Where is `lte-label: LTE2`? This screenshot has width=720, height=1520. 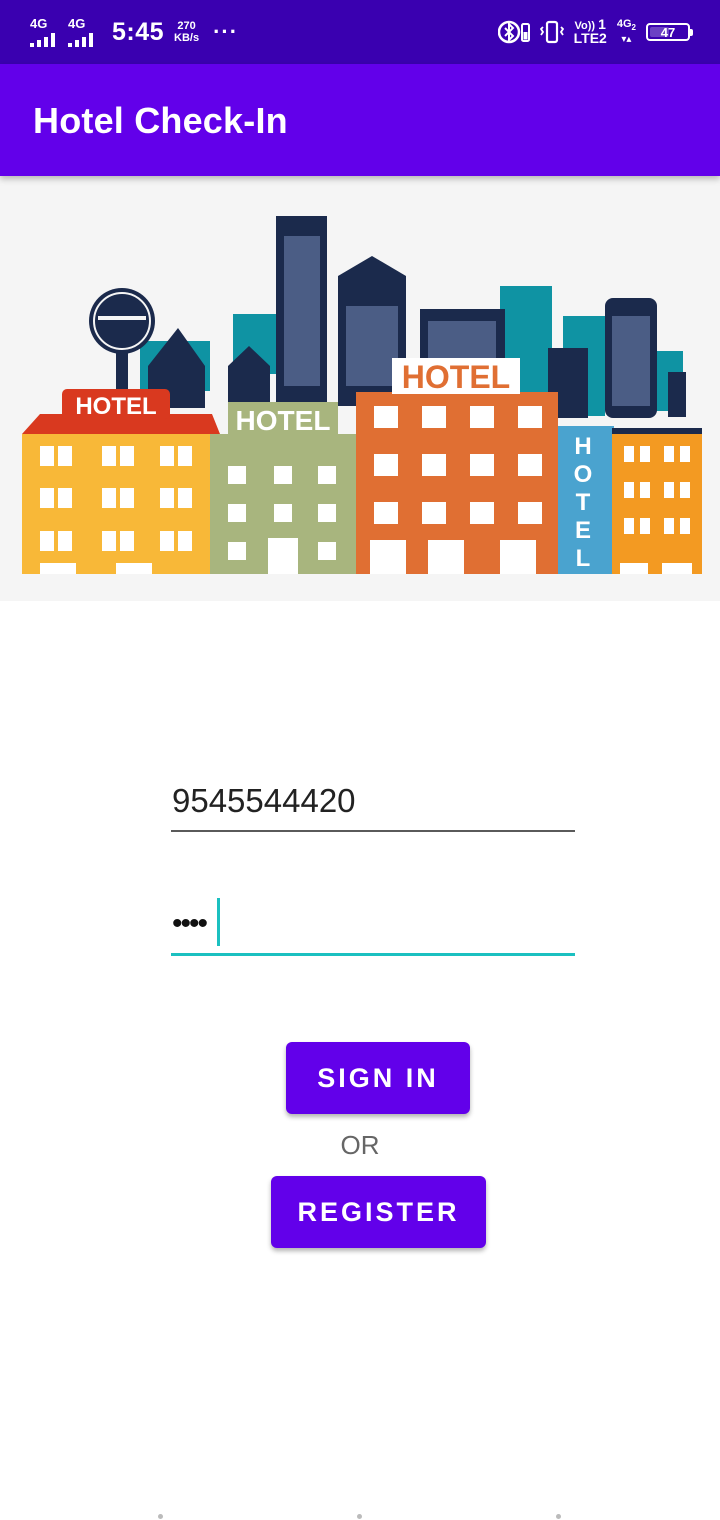
lte-label: LTE2 is located at coordinates (590, 38).